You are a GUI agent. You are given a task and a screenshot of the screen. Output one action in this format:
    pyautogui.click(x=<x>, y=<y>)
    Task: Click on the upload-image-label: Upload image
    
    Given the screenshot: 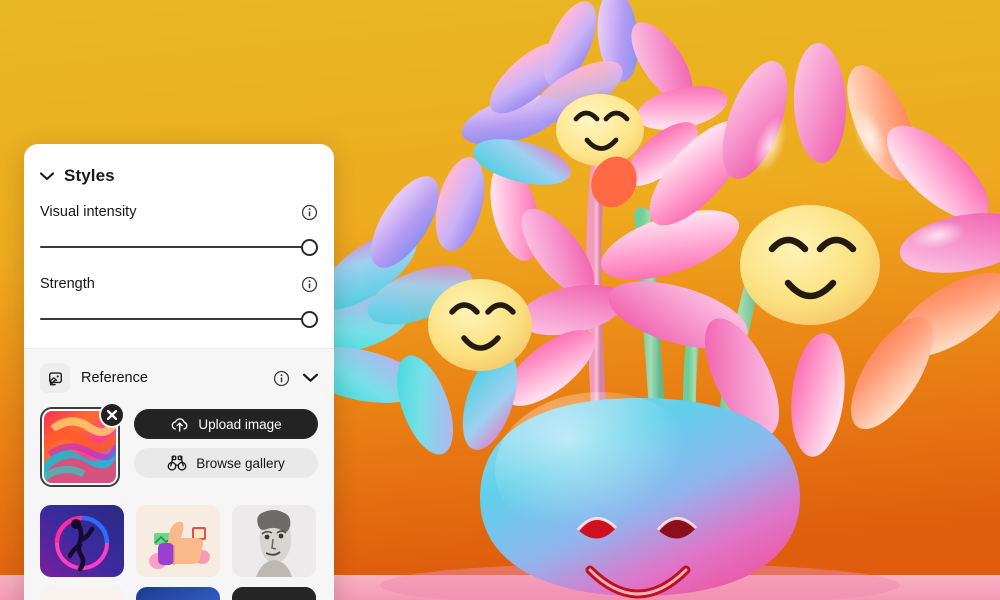 What is the action you would take?
    pyautogui.click(x=240, y=424)
    